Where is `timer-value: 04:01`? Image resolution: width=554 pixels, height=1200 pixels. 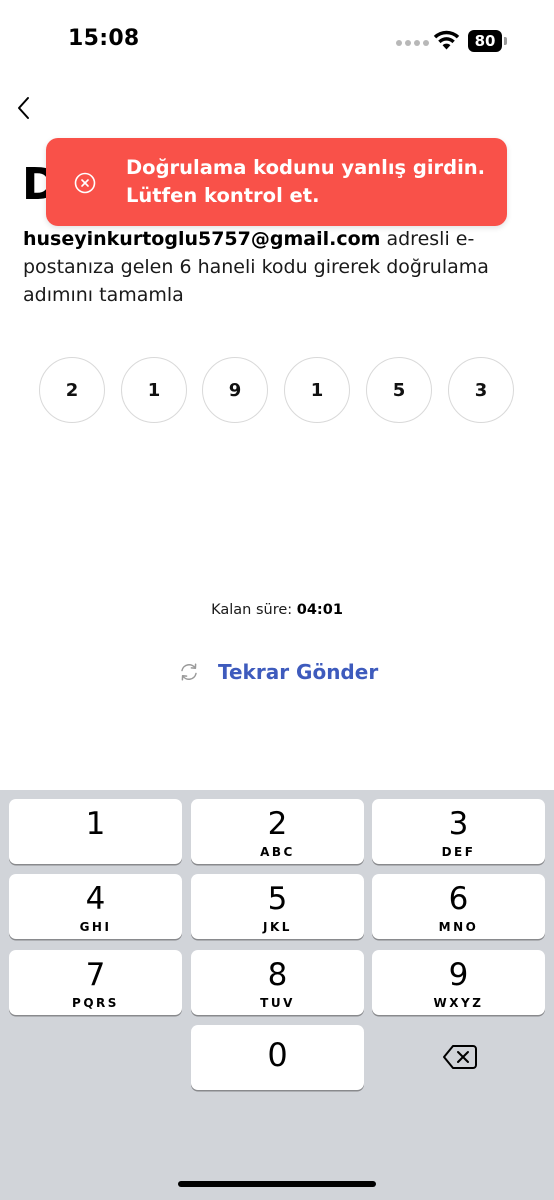
timer-value: 04:01 is located at coordinates (319, 610).